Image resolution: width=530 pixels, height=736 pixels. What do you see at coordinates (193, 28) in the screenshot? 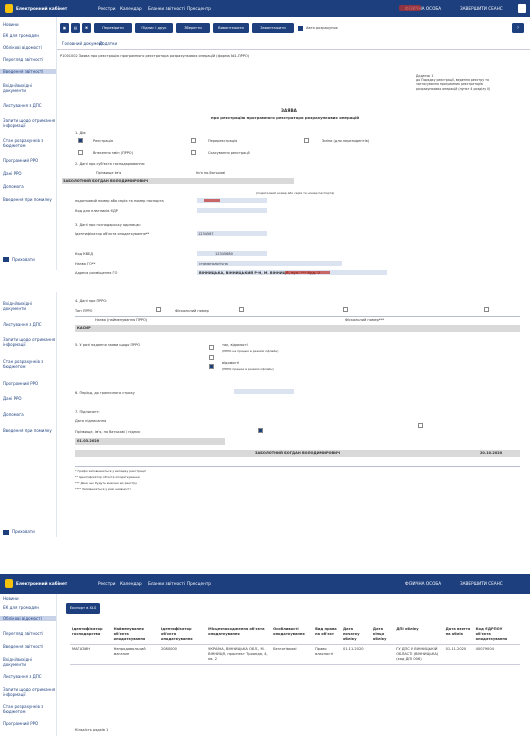
I see `save-button: Зберегти` at bounding box center [193, 28].